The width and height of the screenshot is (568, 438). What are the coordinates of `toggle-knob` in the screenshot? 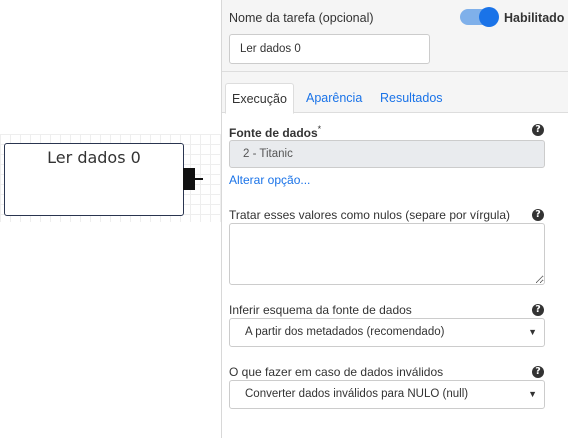 It's located at (489, 17).